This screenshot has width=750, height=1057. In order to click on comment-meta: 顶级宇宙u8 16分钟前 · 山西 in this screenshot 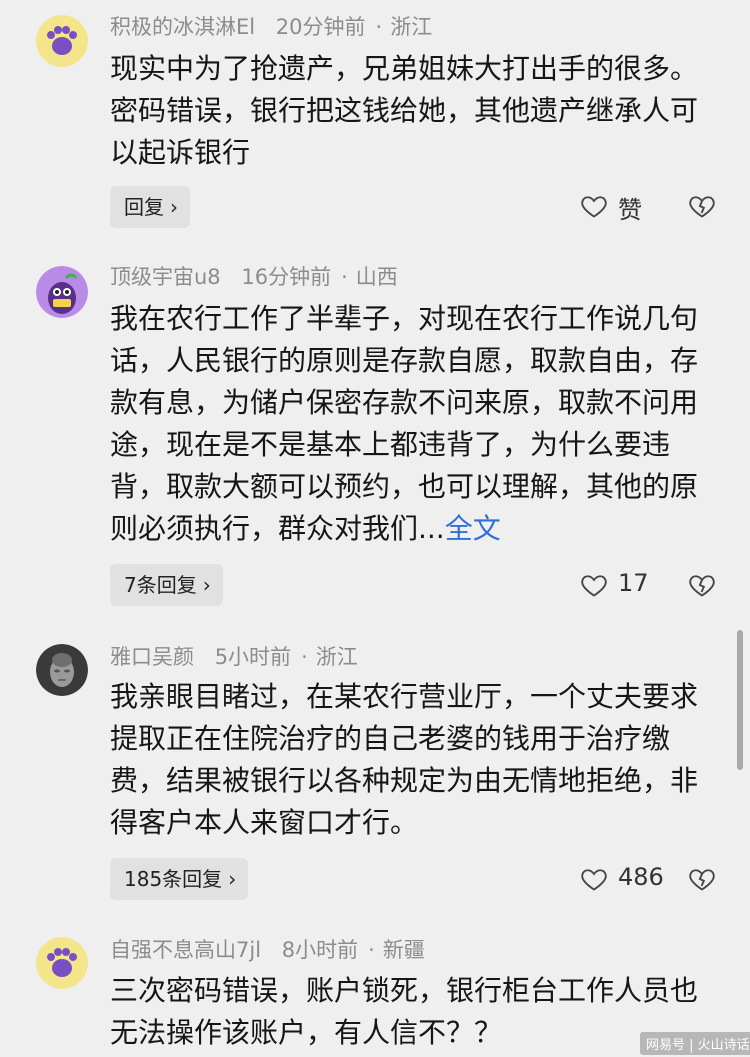, I will do `click(254, 277)`.